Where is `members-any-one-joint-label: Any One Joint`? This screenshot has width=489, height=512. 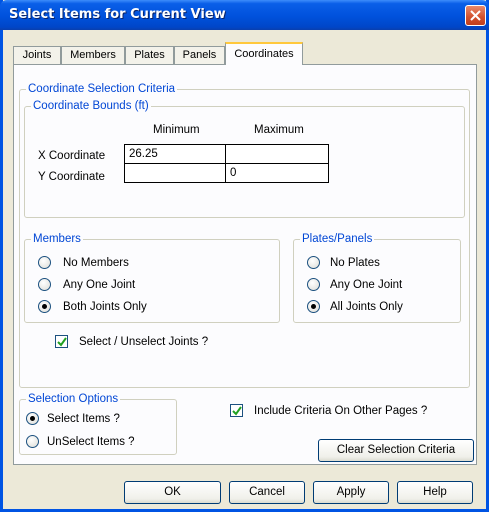
members-any-one-joint-label: Any One Joint is located at coordinates (99, 285).